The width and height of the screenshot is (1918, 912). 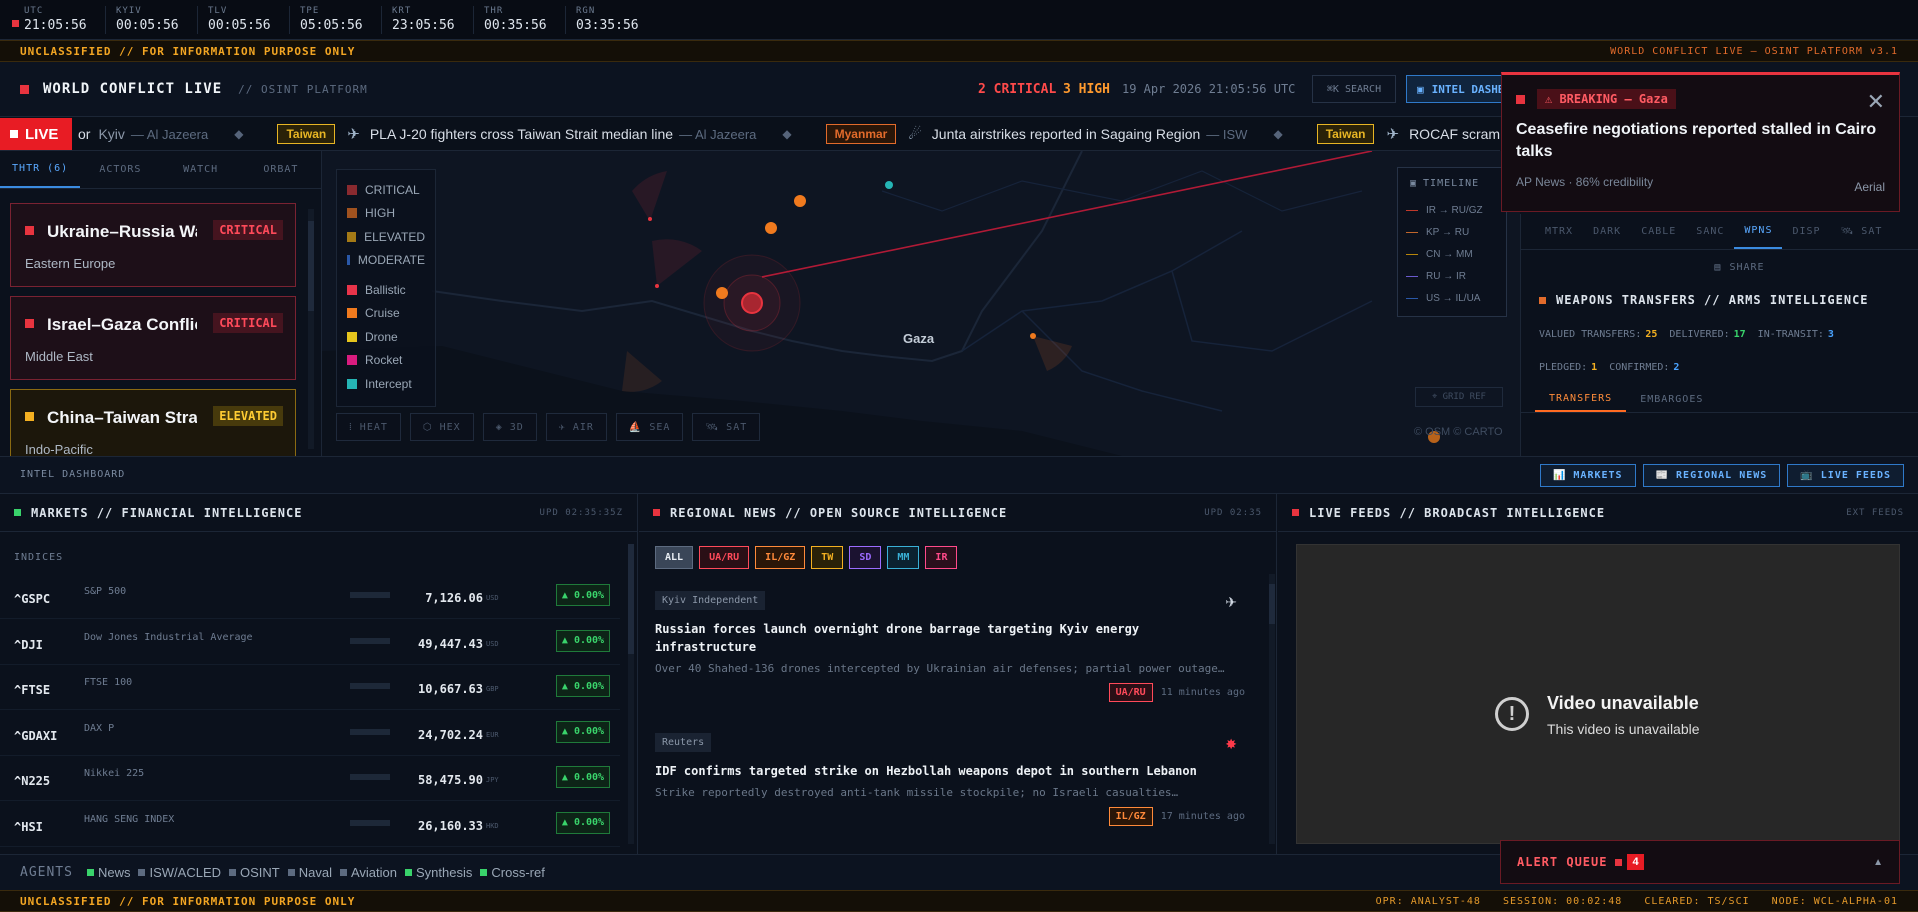 What do you see at coordinates (441, 427) in the screenshot?
I see `map-layer-button: ⬡ HEX` at bounding box center [441, 427].